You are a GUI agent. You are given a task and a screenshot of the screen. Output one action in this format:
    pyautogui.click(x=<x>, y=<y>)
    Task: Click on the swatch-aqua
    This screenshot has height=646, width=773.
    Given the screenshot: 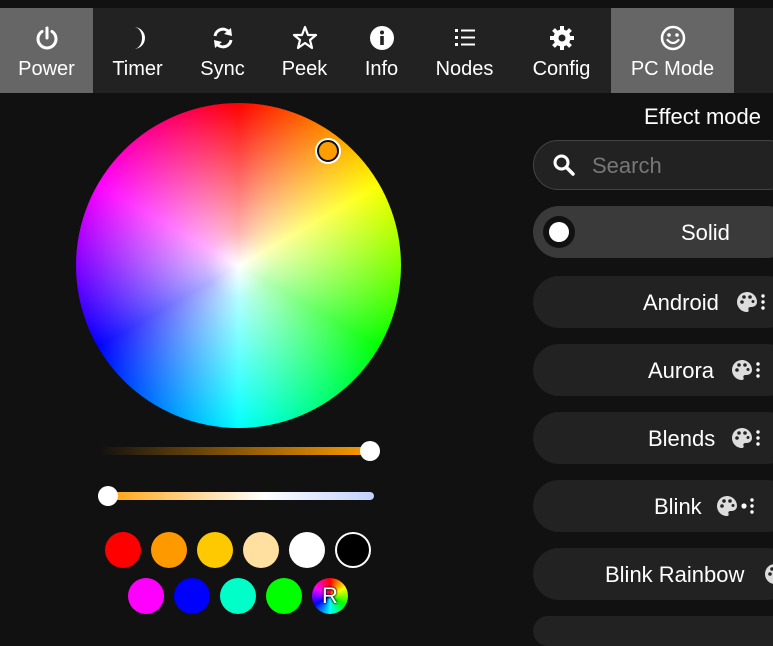 What is the action you would take?
    pyautogui.click(x=238, y=596)
    